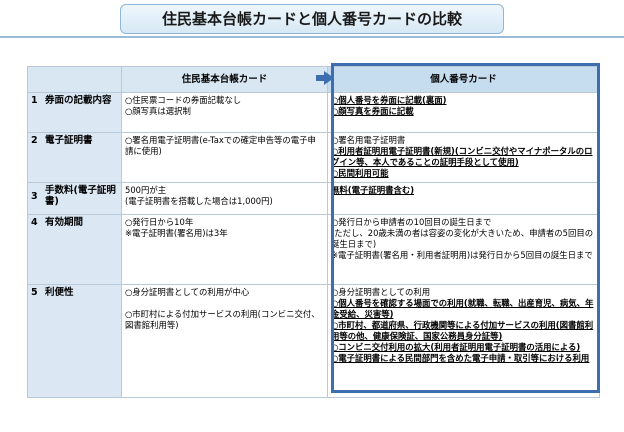 The width and height of the screenshot is (624, 432). I want to click on row-header: 2 電子証明書, so click(74, 157).